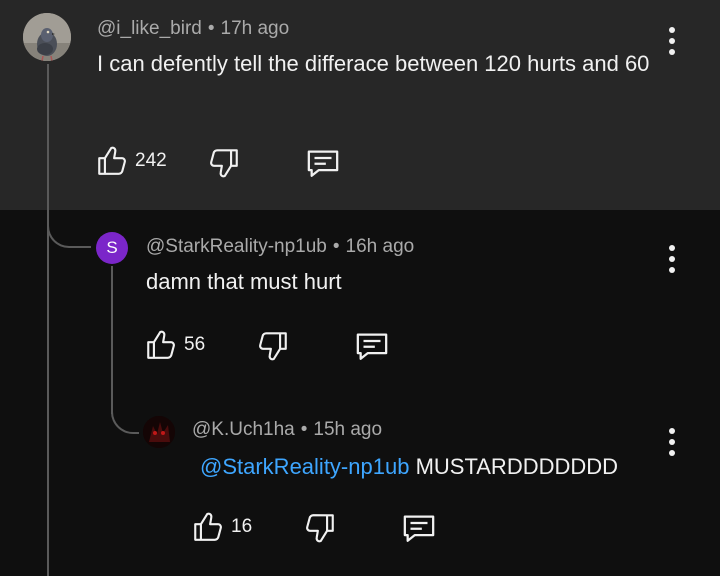  What do you see at coordinates (517, 466) in the screenshot?
I see `comment-3-body: MUSTARDDDDDDD` at bounding box center [517, 466].